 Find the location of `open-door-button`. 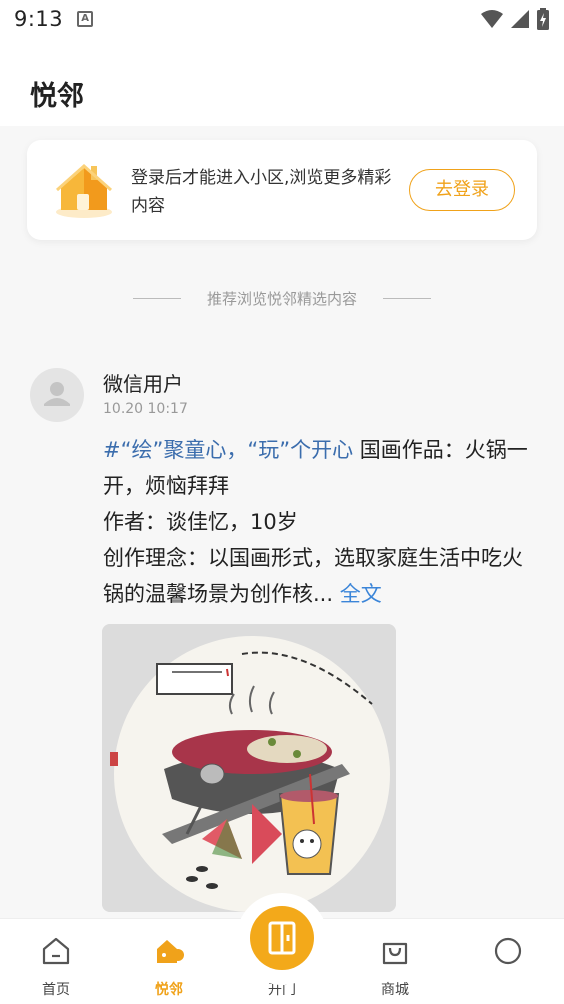

open-door-button is located at coordinates (282, 938).